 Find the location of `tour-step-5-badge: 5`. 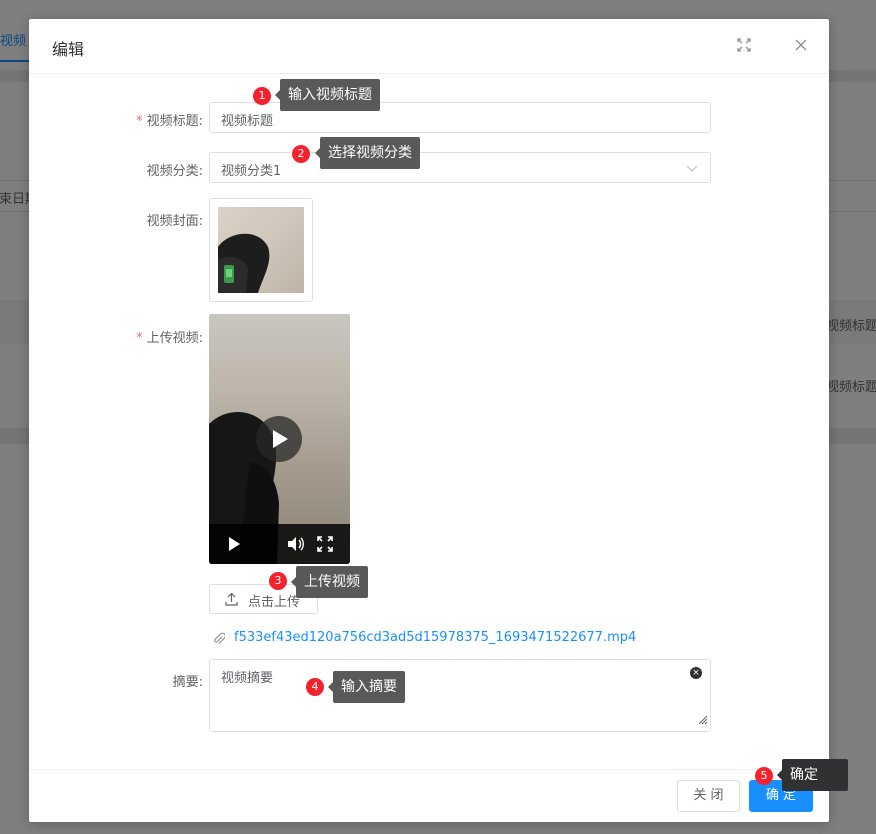

tour-step-5-badge: 5 is located at coordinates (764, 776).